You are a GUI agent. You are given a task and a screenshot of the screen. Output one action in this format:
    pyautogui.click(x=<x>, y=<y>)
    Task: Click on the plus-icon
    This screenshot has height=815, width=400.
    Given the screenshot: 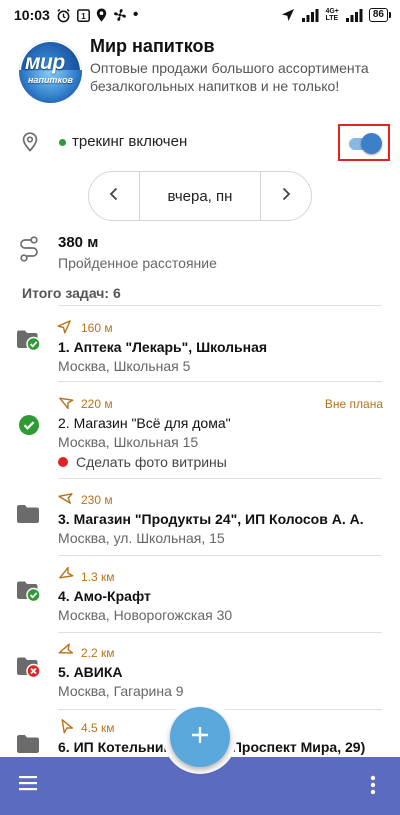 What is the action you would take?
    pyautogui.click(x=200, y=737)
    